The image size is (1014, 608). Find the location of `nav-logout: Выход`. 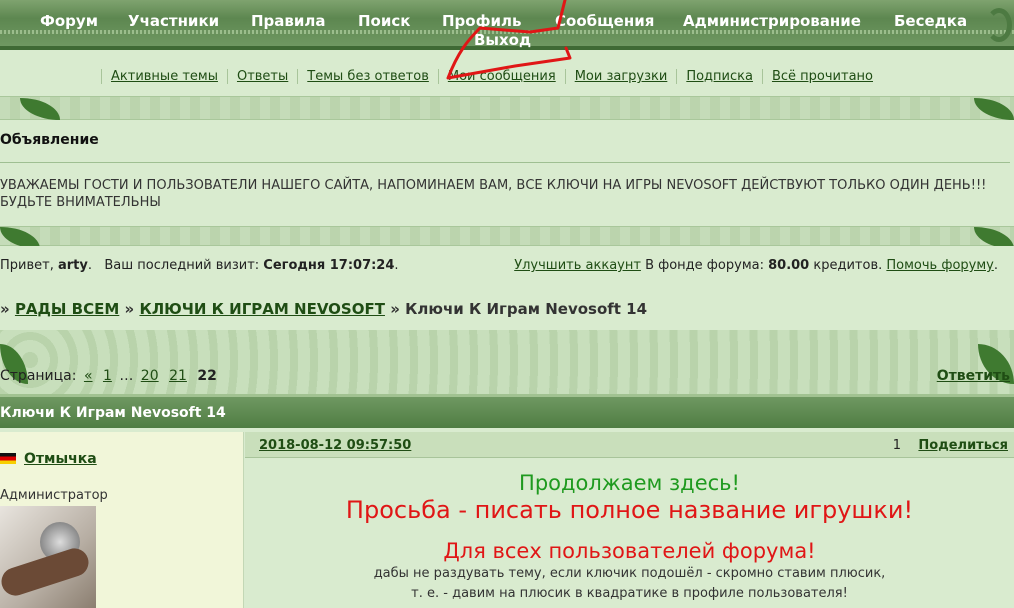

nav-logout: Выход is located at coordinates (502, 40).